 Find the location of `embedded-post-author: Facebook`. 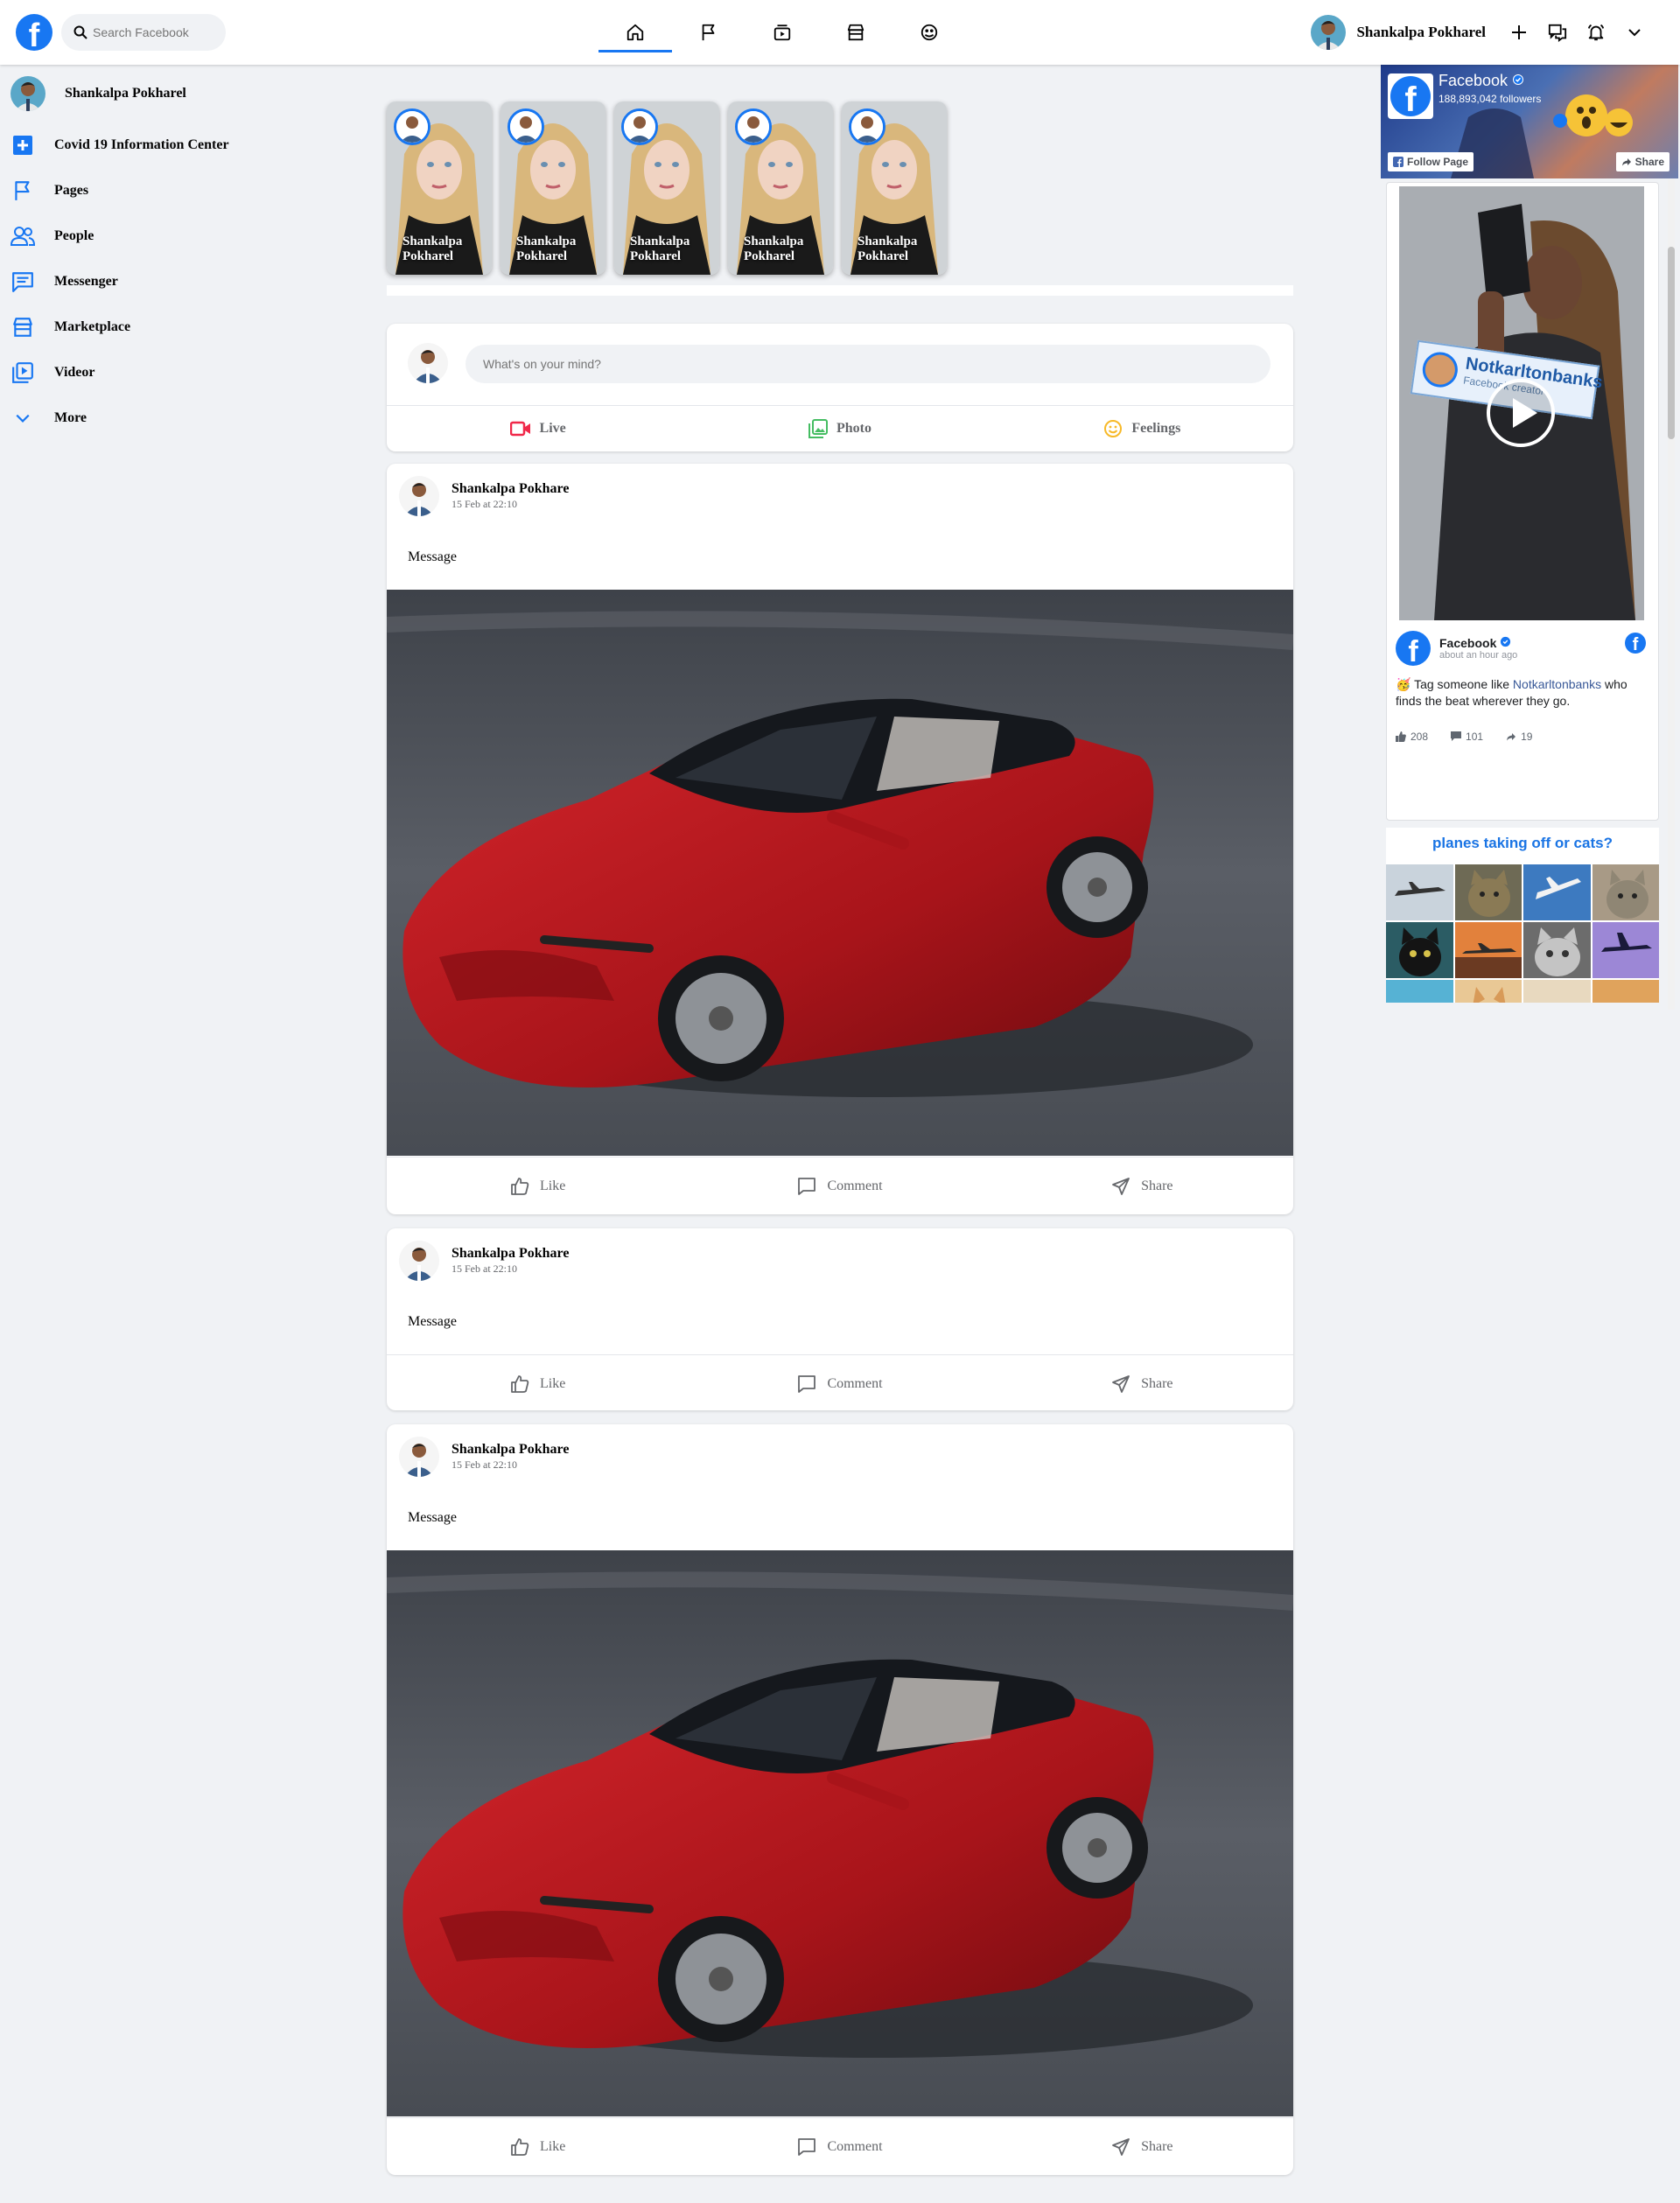

embedded-post-author: Facebook is located at coordinates (1478, 643).